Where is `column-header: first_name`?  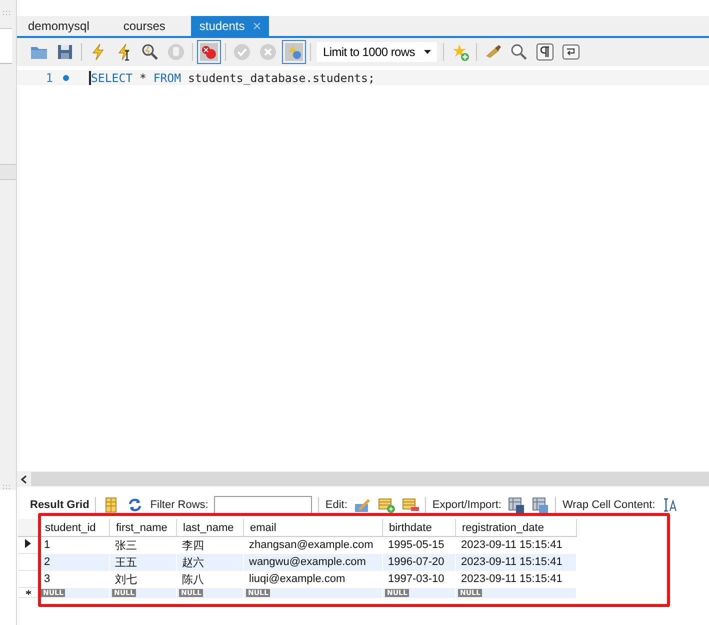
column-header: first_name is located at coordinates (143, 527).